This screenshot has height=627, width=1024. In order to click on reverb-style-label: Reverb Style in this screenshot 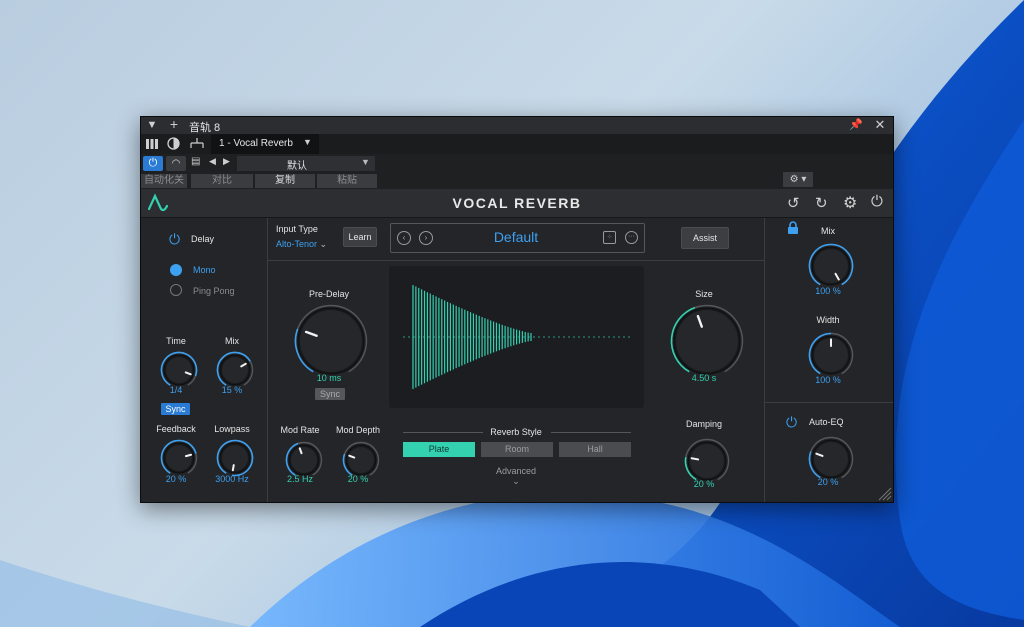, I will do `click(516, 432)`.